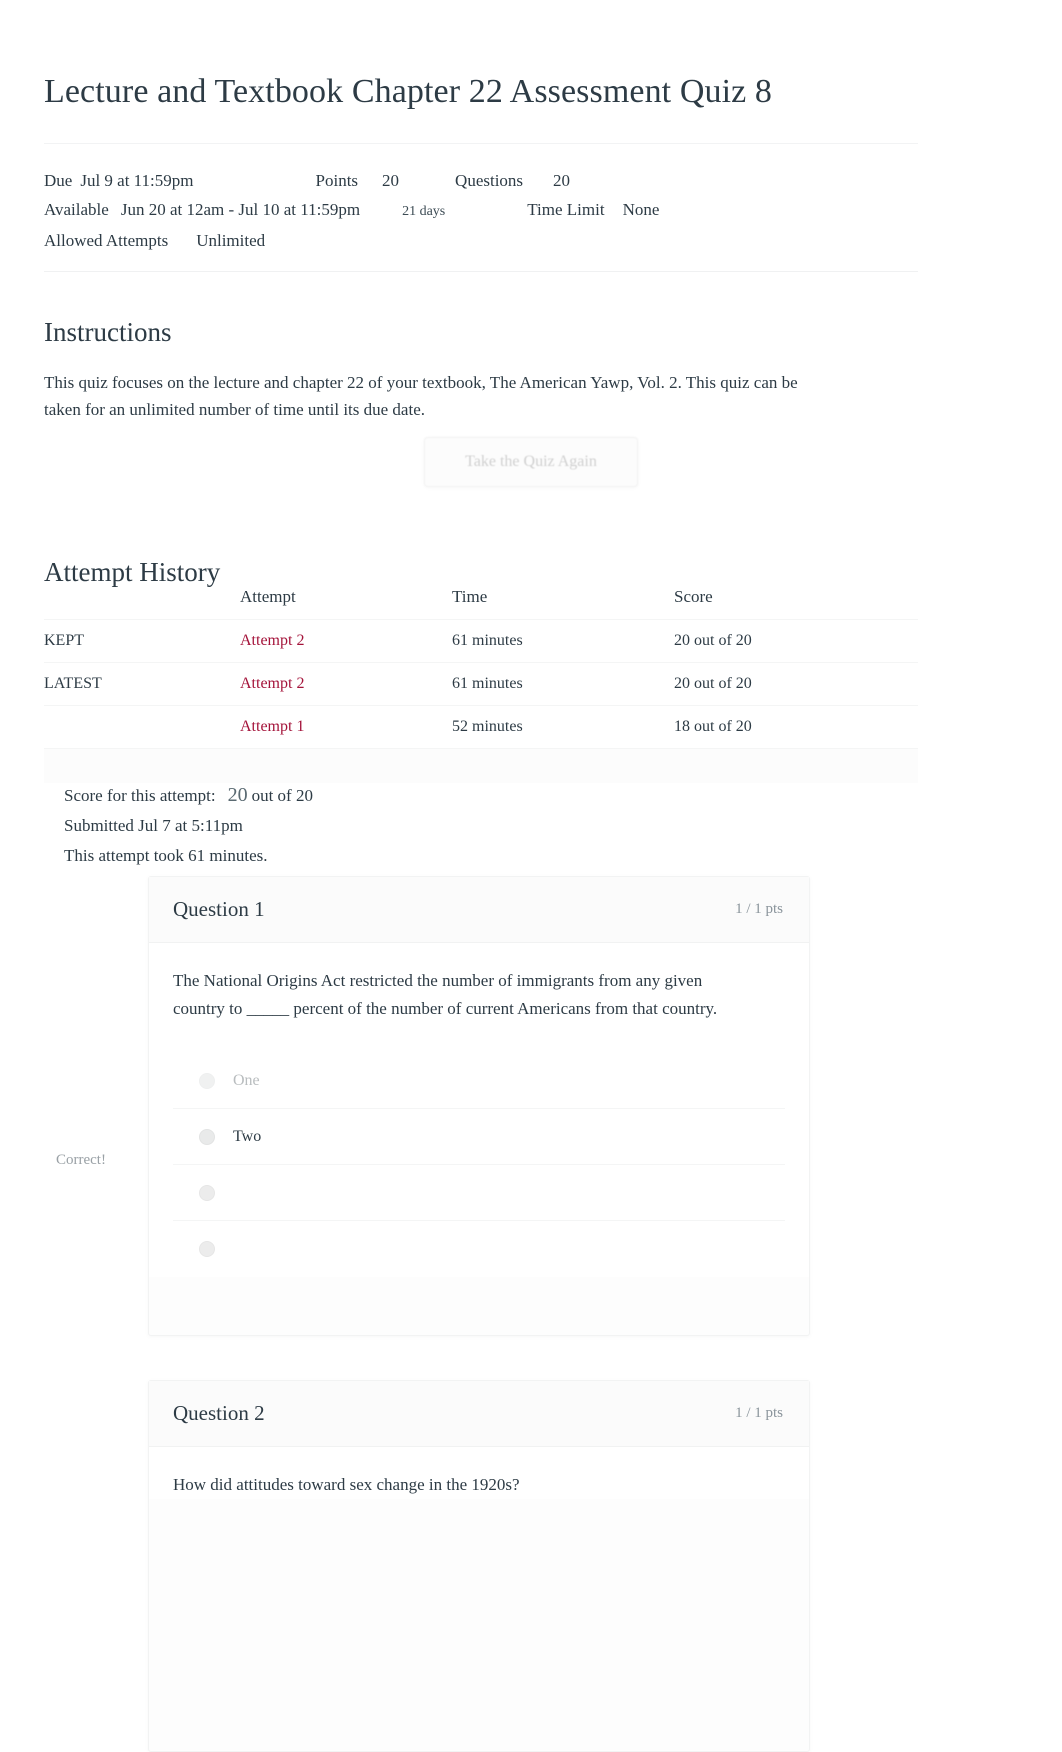 Image resolution: width=1062 pixels, height=1752 pixels. Describe the element at coordinates (337, 180) in the screenshot. I see `points-label: Points` at that location.